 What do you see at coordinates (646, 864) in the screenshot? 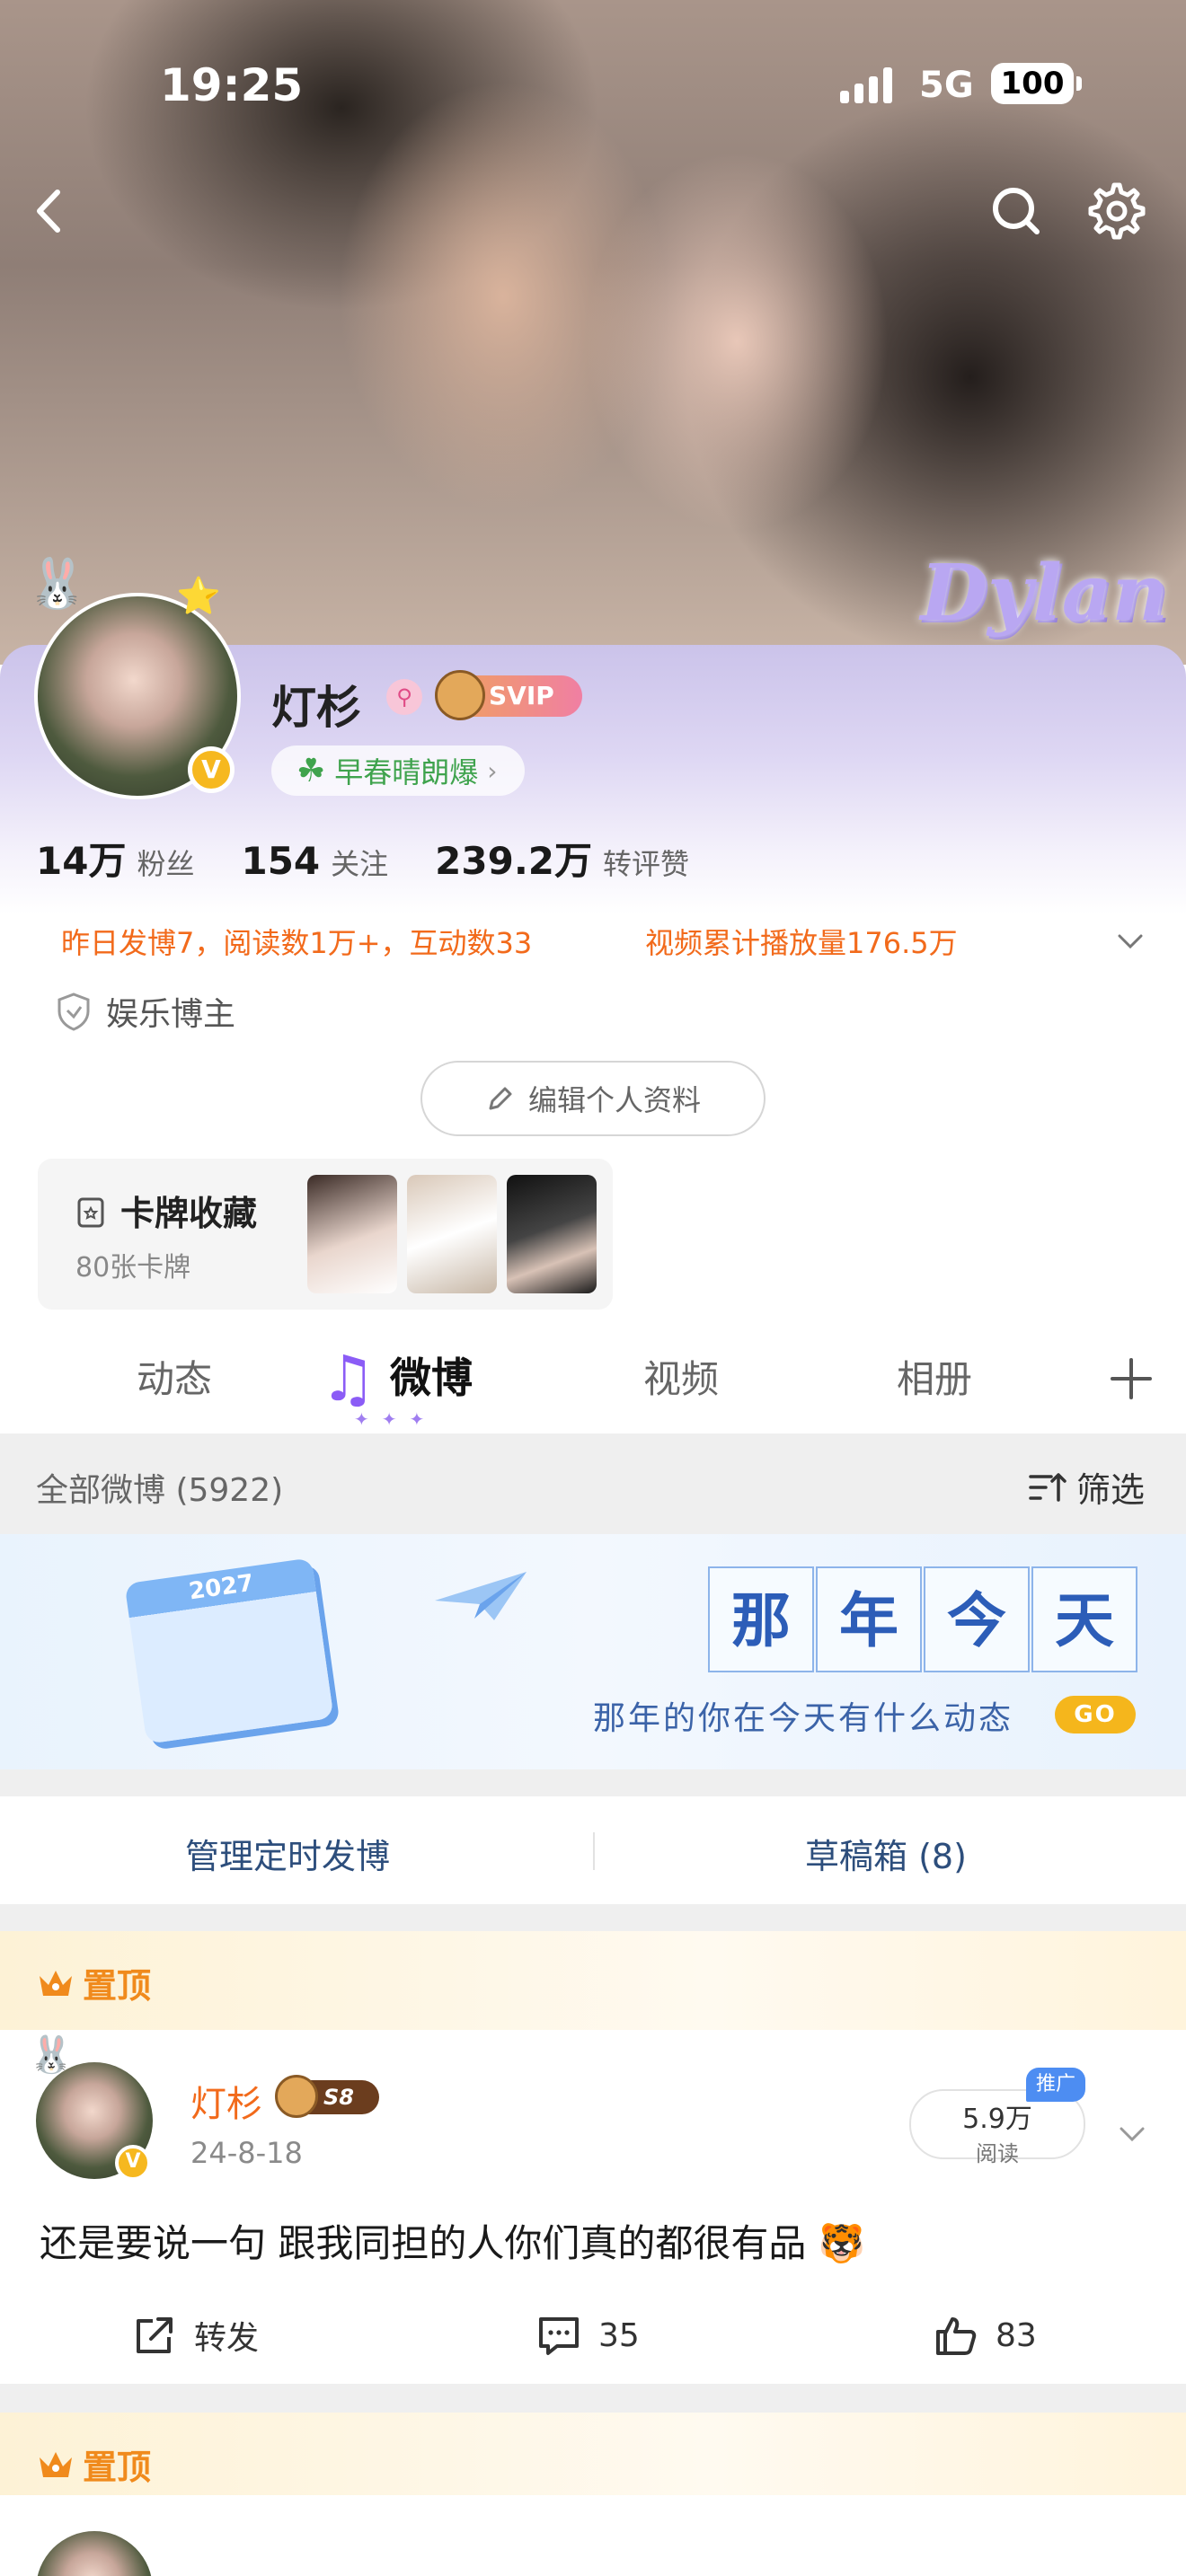
I see `stat-label: 转评赞` at bounding box center [646, 864].